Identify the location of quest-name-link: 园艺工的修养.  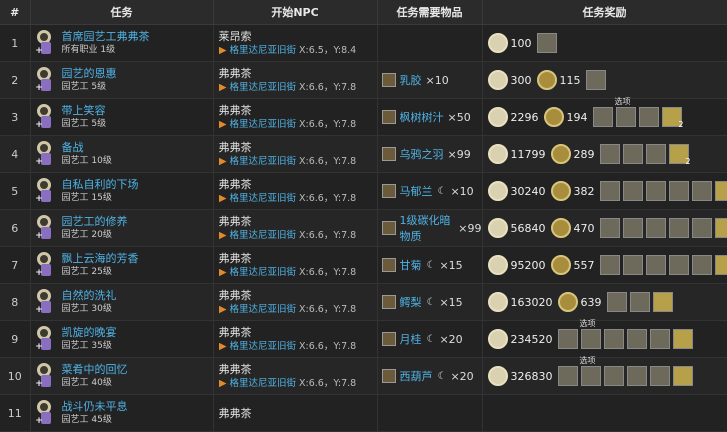
(95, 222).